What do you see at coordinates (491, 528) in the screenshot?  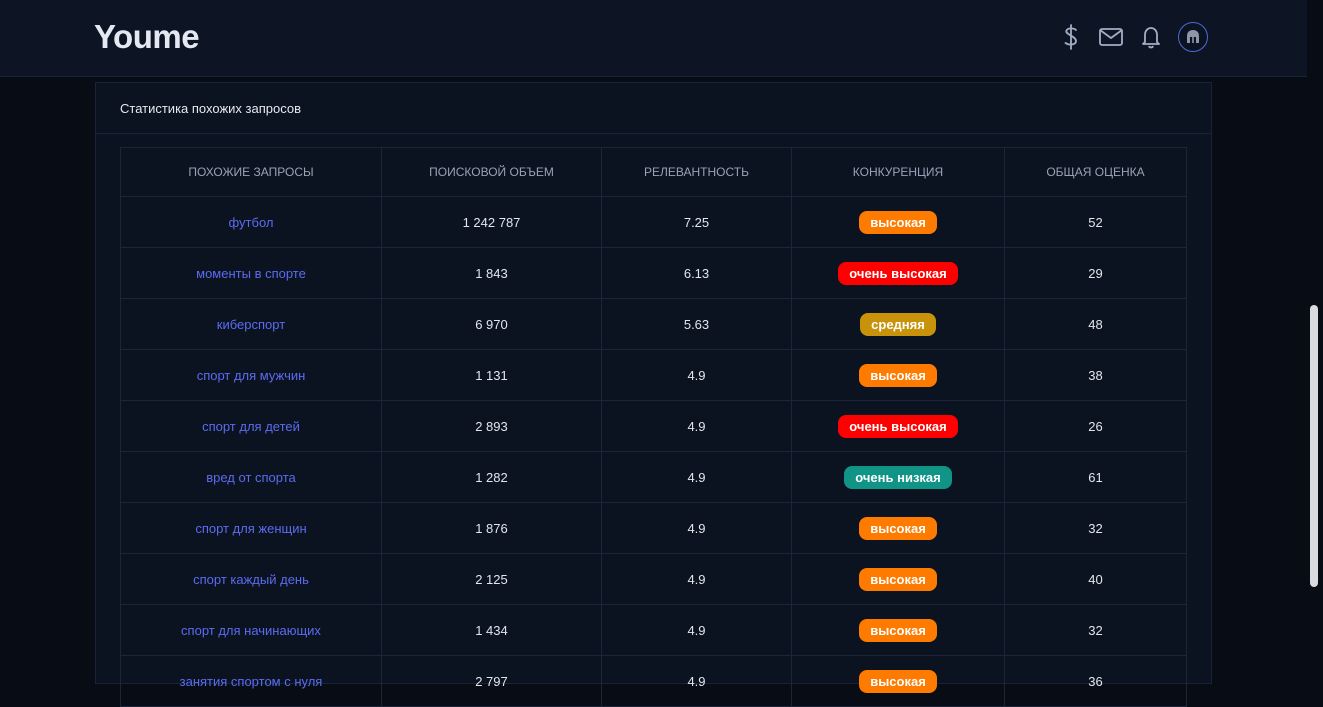 I see `volume-cell: 1 876` at bounding box center [491, 528].